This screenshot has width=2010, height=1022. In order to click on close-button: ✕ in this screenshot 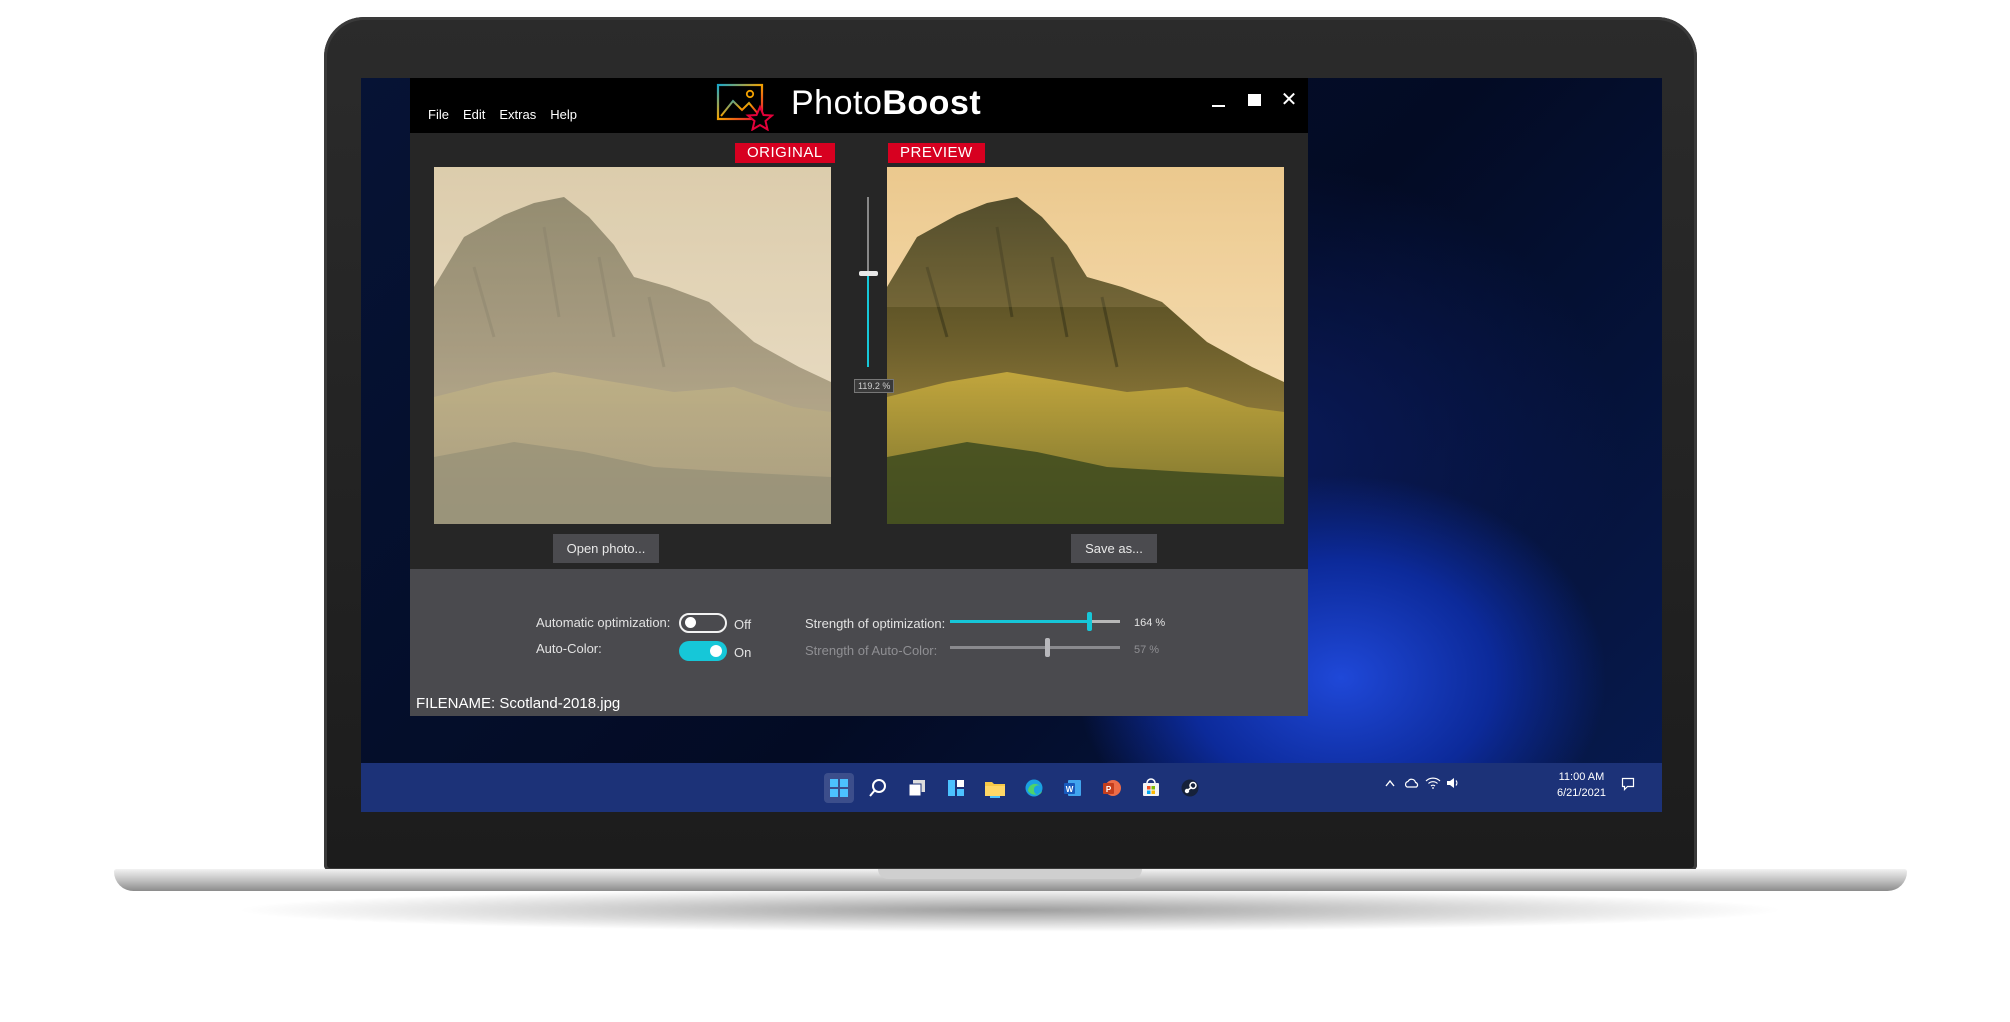, I will do `click(1289, 100)`.